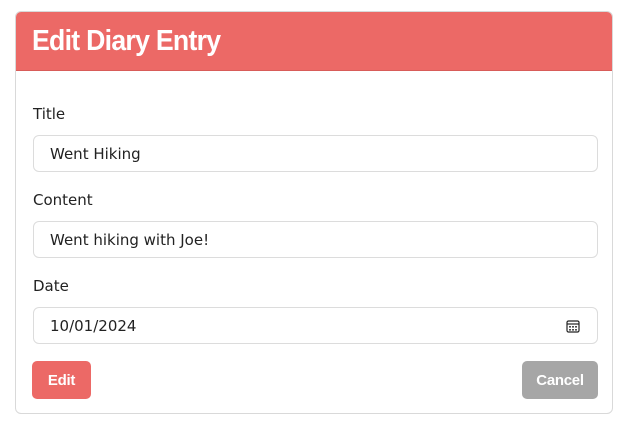  I want to click on card-header: Edit Diary Entry, so click(314, 41).